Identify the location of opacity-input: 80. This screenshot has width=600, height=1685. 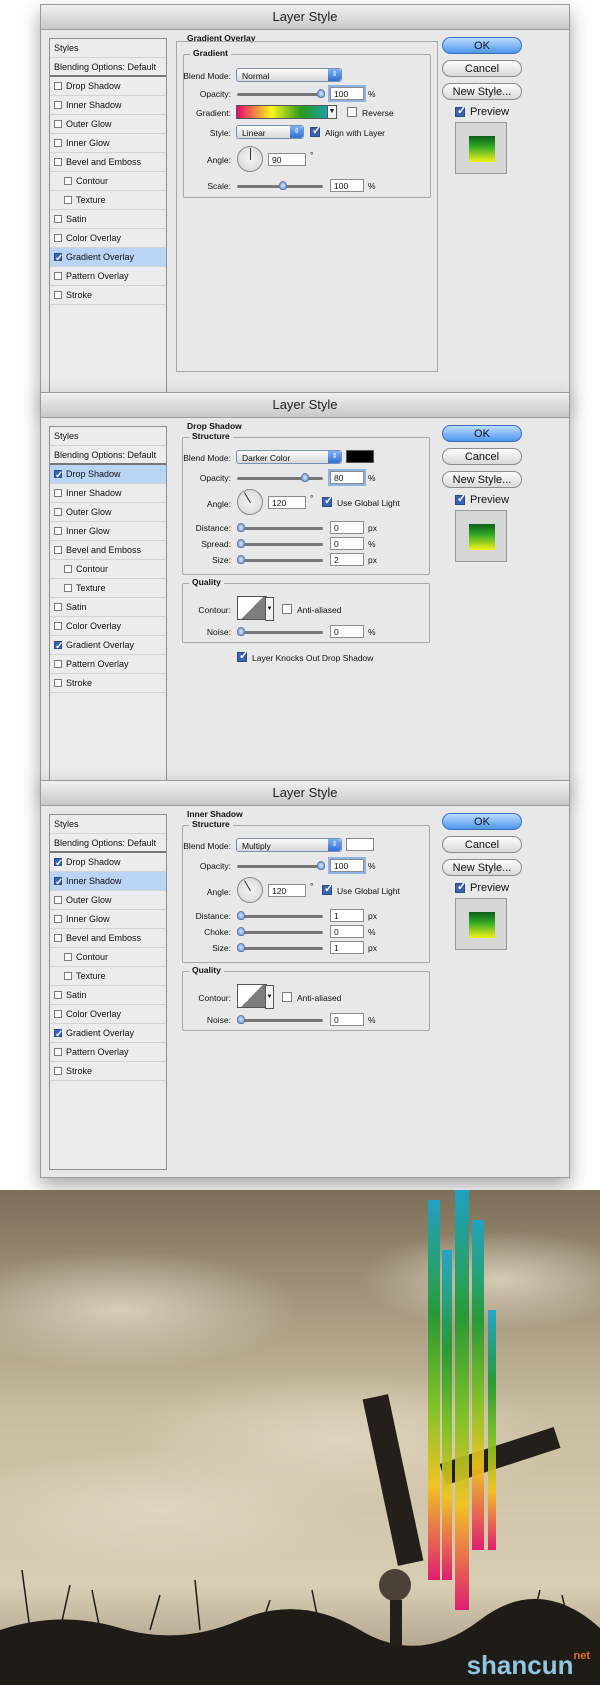
(347, 477).